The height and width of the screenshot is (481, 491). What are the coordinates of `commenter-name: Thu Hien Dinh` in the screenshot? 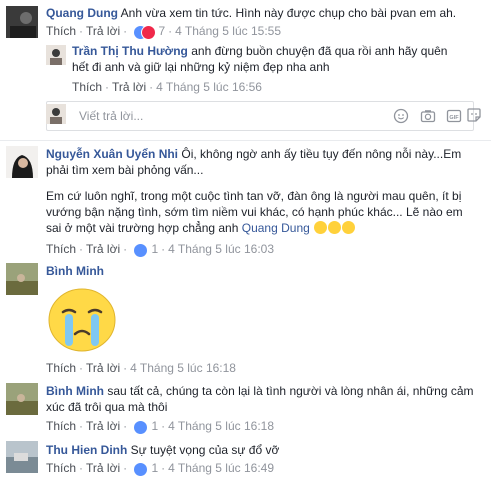 It's located at (86, 450).